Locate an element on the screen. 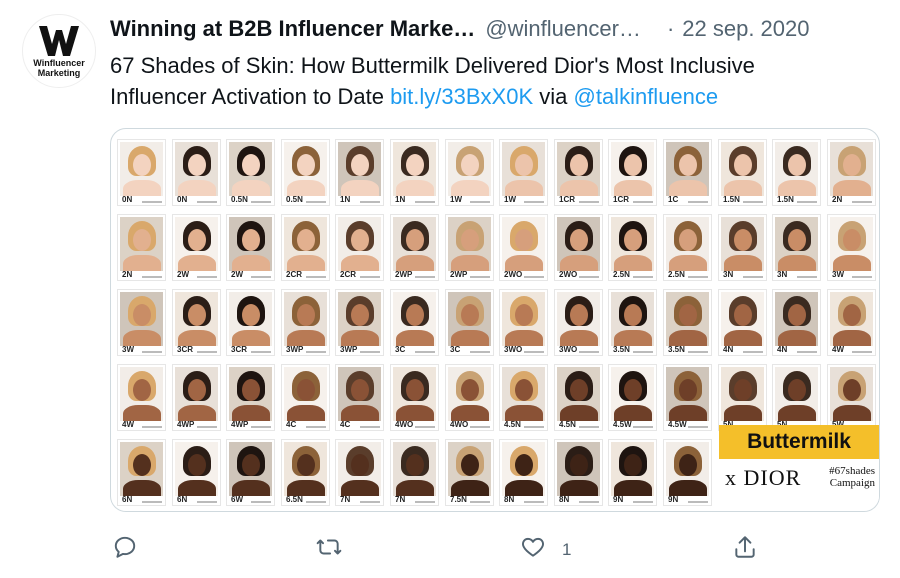  tweet-text-via: via is located at coordinates (553, 96).